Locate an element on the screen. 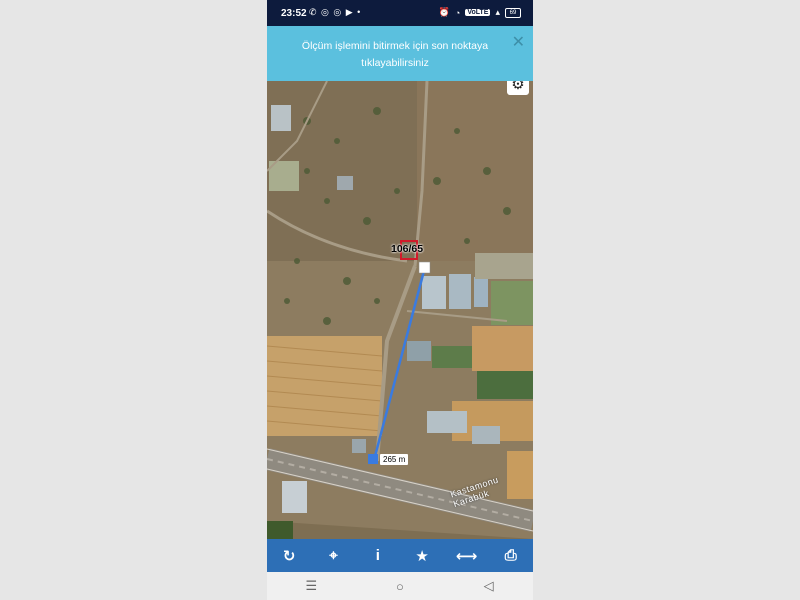  network-badge: VoLTE is located at coordinates (478, 12).